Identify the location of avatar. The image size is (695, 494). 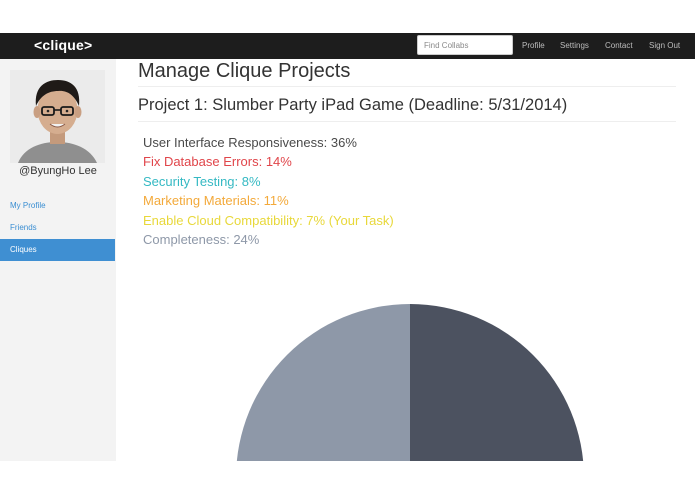
(57, 116).